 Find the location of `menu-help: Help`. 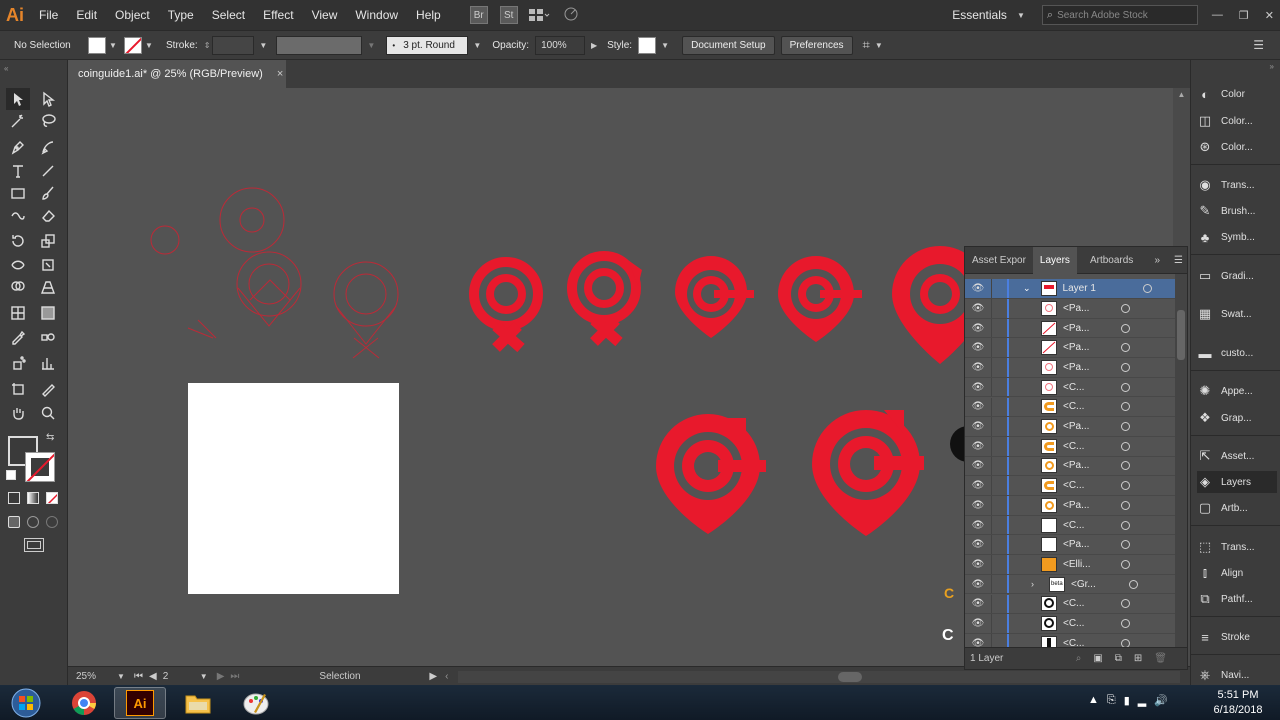

menu-help: Help is located at coordinates (428, 15).